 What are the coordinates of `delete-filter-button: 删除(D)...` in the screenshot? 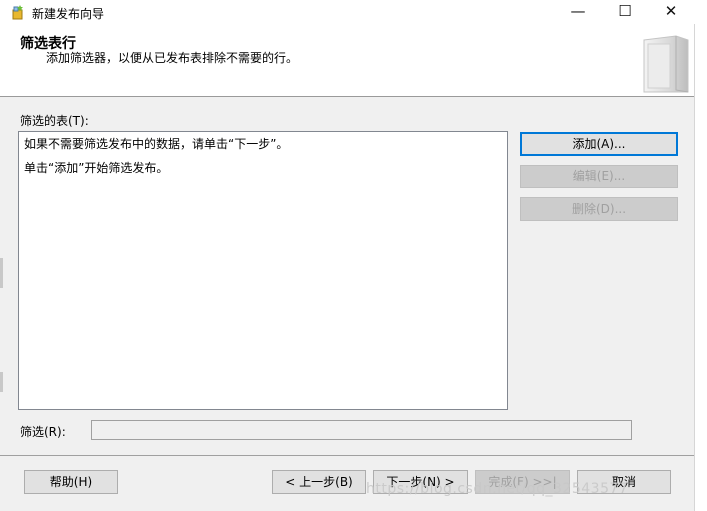 It's located at (599, 209).